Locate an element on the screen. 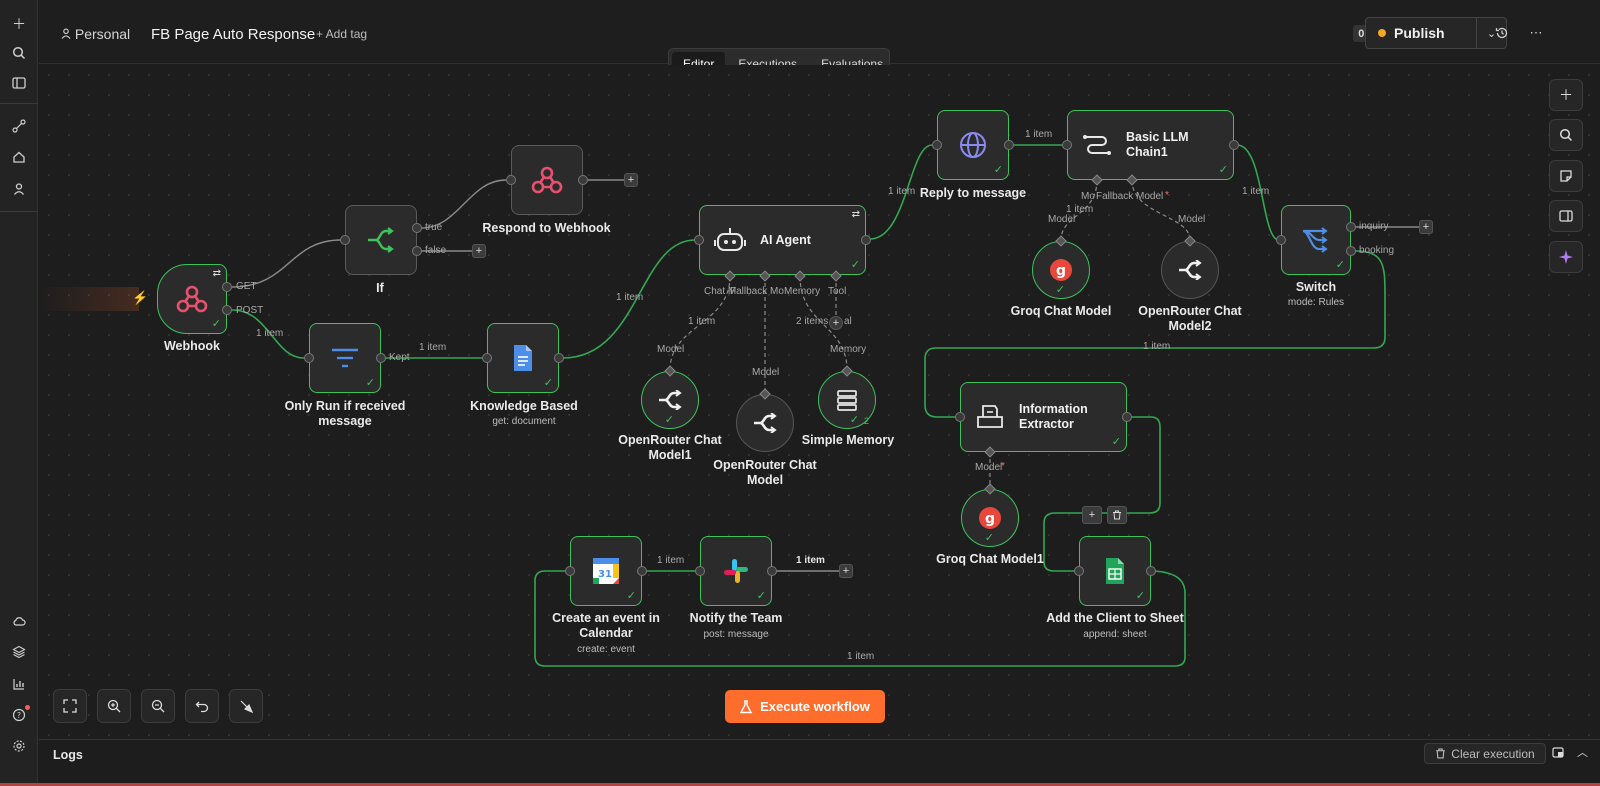 The image size is (1600, 786). output-port-post is located at coordinates (227, 310).